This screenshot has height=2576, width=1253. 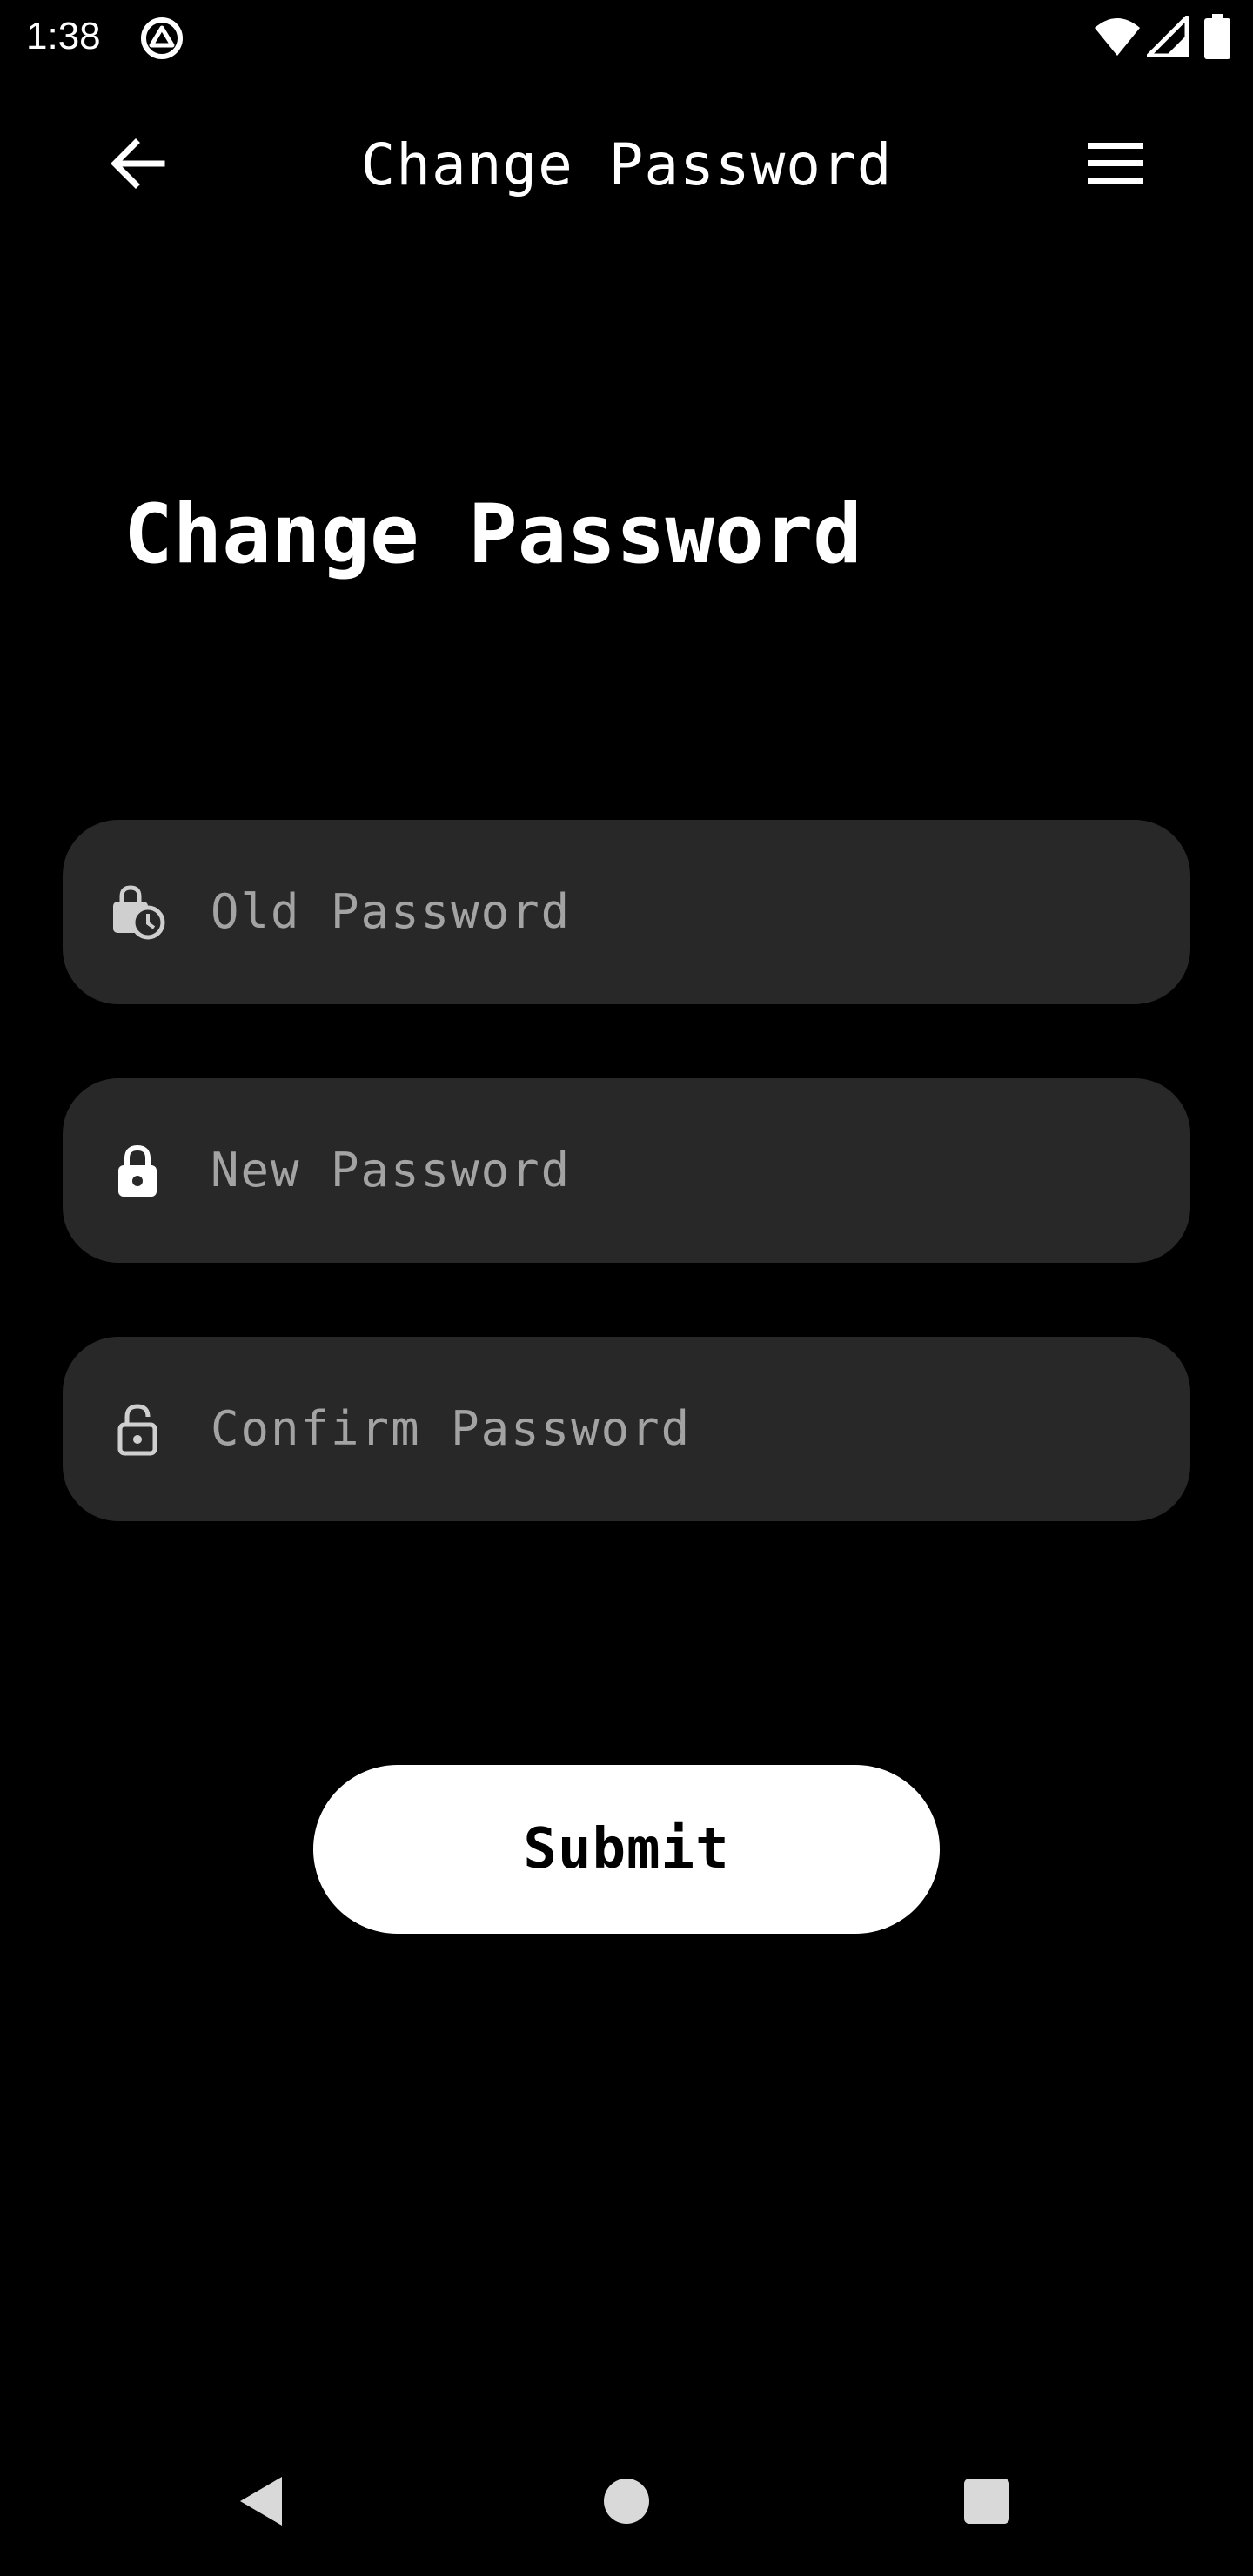 I want to click on nav-back-icon, so click(x=261, y=2501).